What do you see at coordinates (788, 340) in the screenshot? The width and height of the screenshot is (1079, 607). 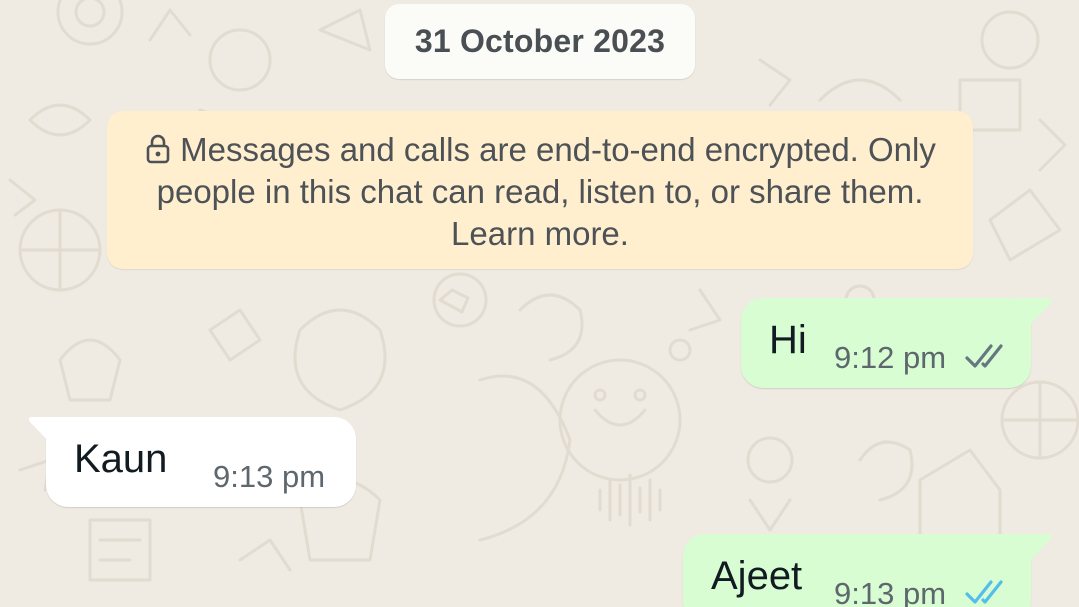 I see `message-text: Hi` at bounding box center [788, 340].